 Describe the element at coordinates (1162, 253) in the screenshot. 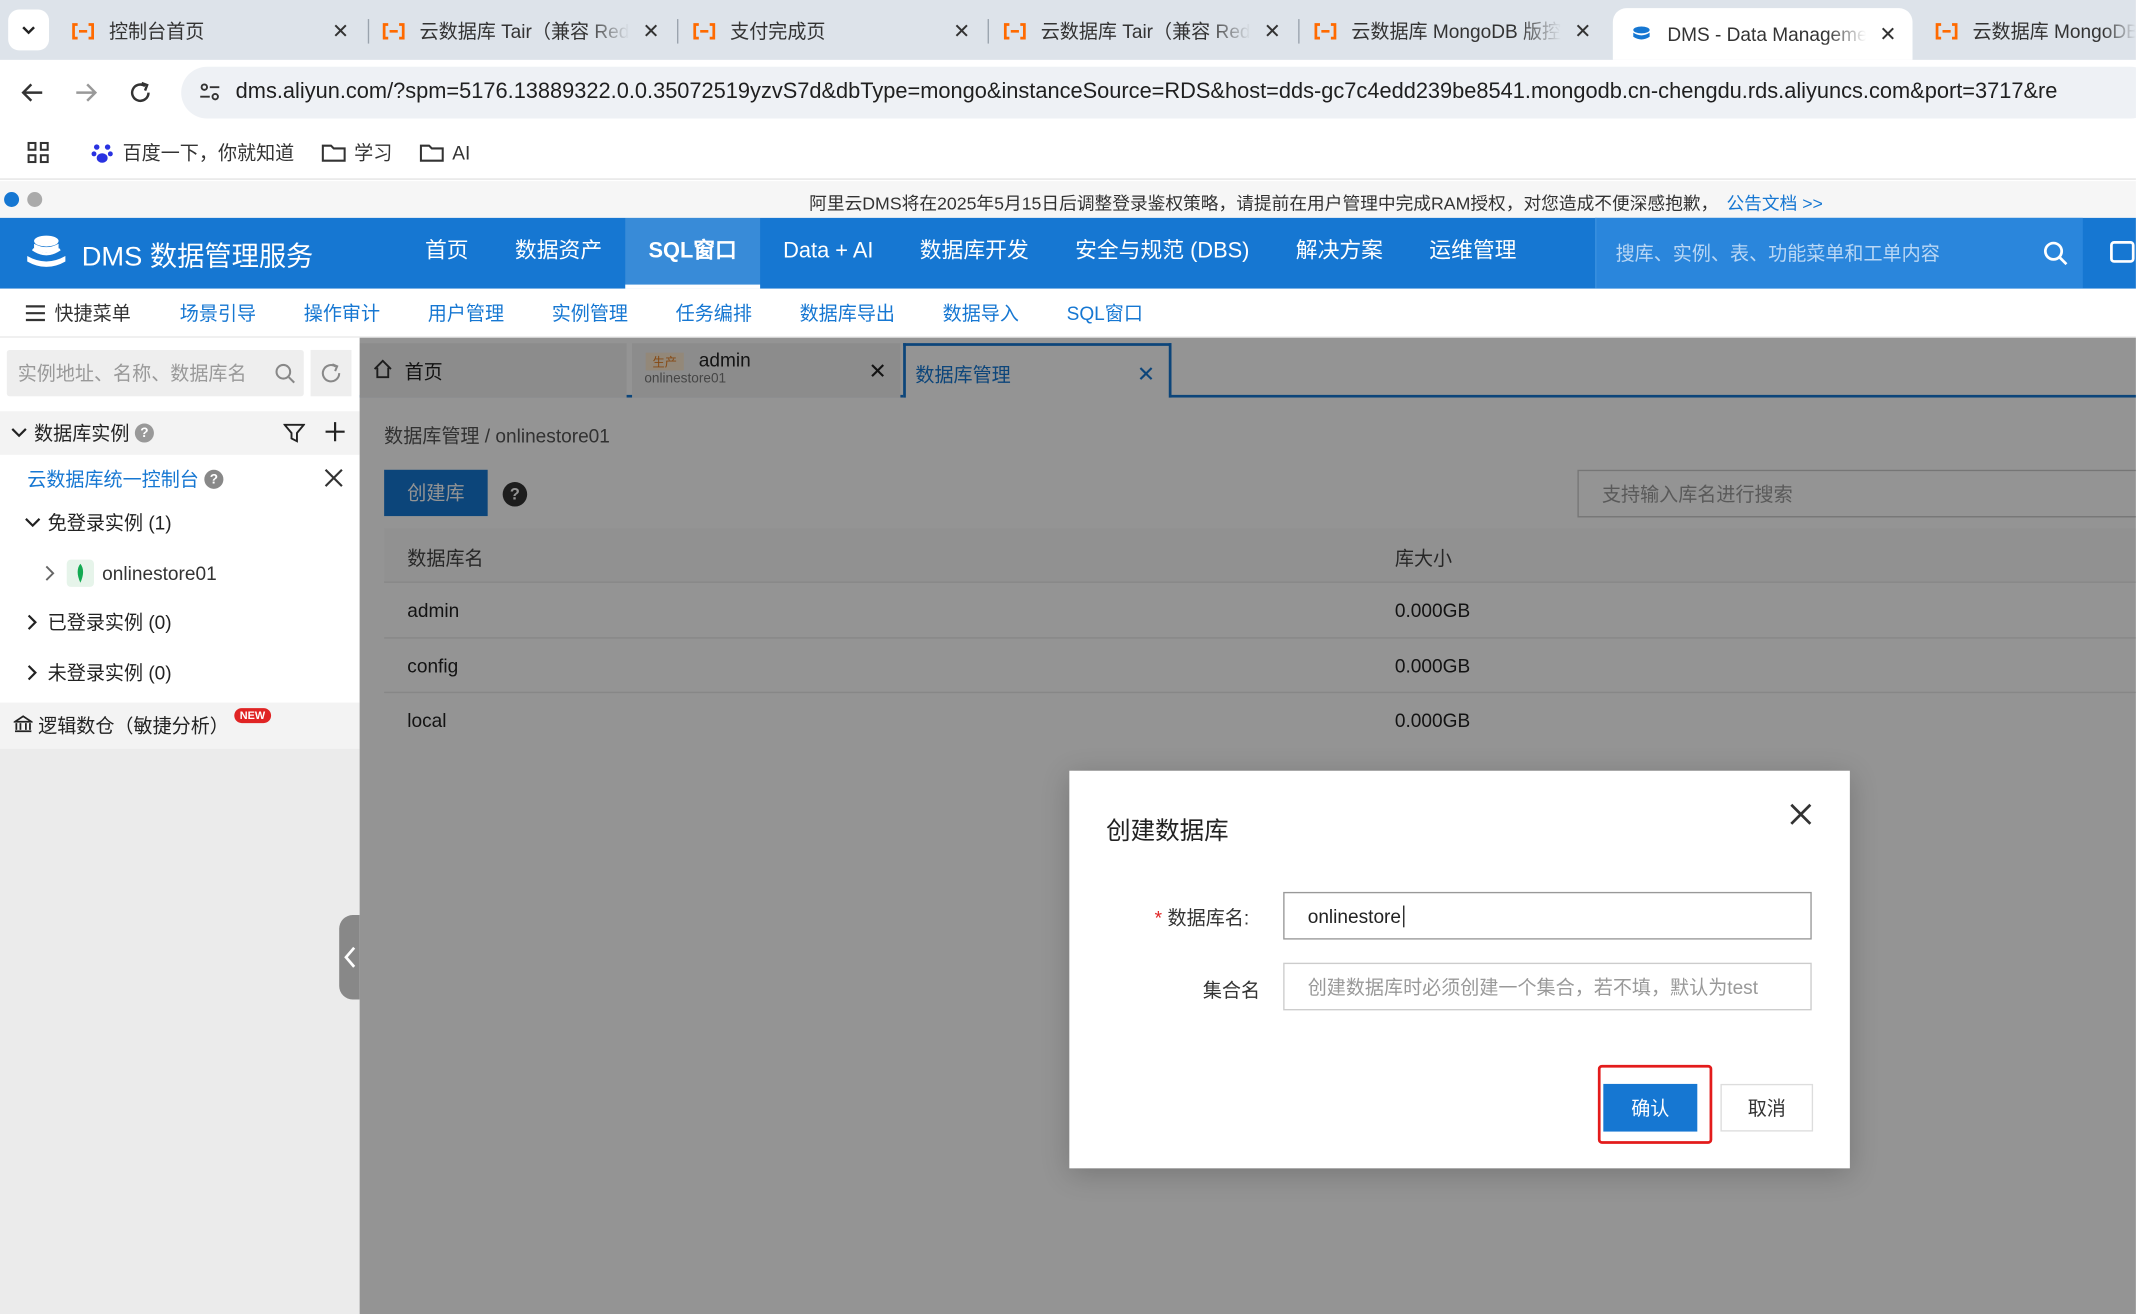

I see `nav-security: 安全与规范 (DBS)` at that location.